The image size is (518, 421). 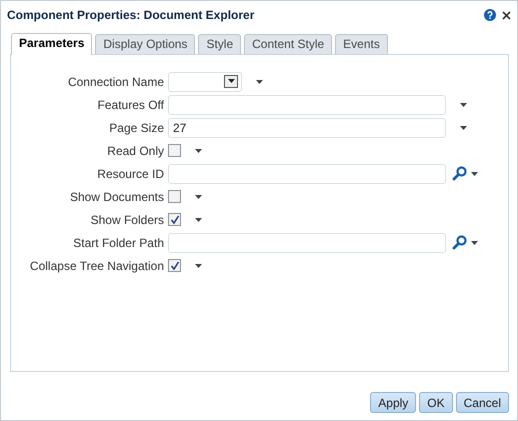 What do you see at coordinates (135, 151) in the screenshot?
I see `field-label: Read Only` at bounding box center [135, 151].